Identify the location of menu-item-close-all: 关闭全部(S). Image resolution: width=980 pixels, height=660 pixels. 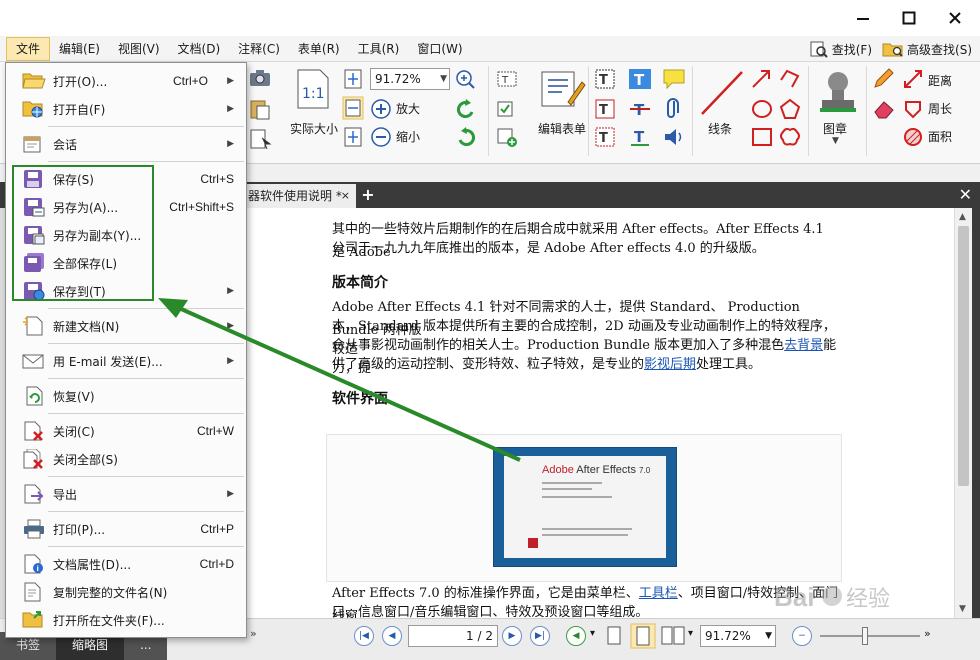
(126, 459).